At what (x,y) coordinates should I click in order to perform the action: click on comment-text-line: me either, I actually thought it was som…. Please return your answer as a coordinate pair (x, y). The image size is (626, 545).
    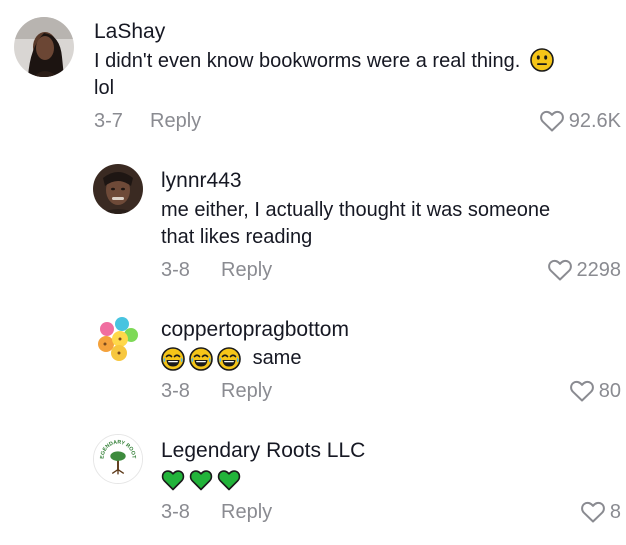
    Looking at the image, I should click on (356, 210).